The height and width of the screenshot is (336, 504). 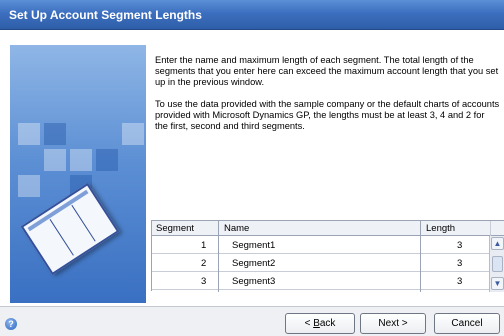 What do you see at coordinates (105, 15) in the screenshot?
I see `window-title: Set Up Account Segment Lengths` at bounding box center [105, 15].